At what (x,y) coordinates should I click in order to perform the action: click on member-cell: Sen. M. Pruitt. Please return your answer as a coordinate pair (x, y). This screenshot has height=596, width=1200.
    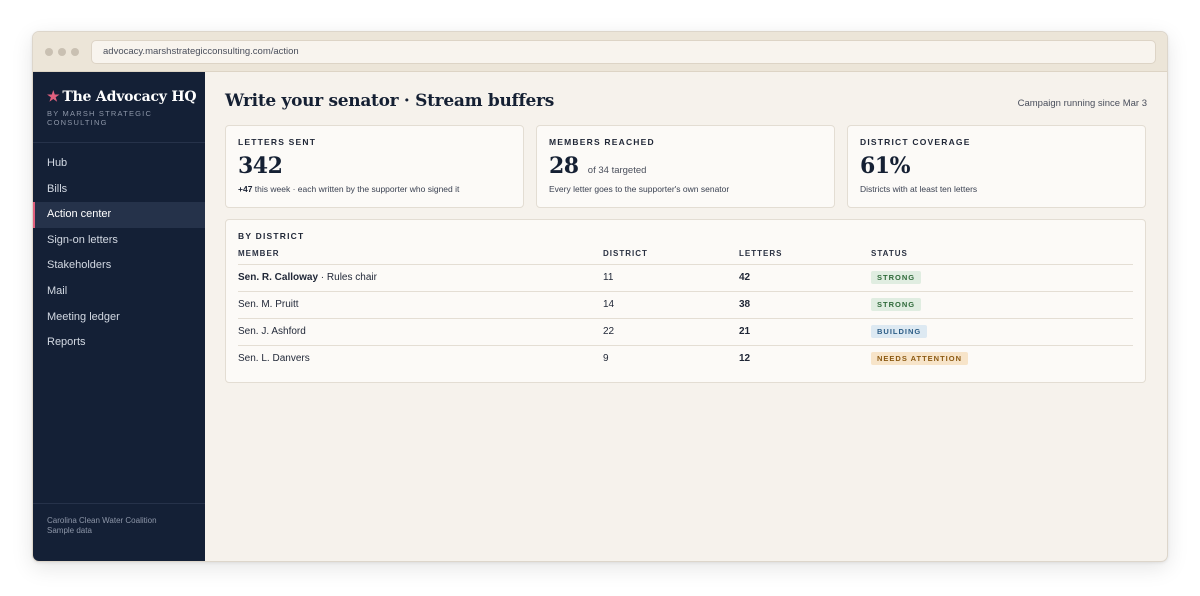
    Looking at the image, I should click on (268, 304).